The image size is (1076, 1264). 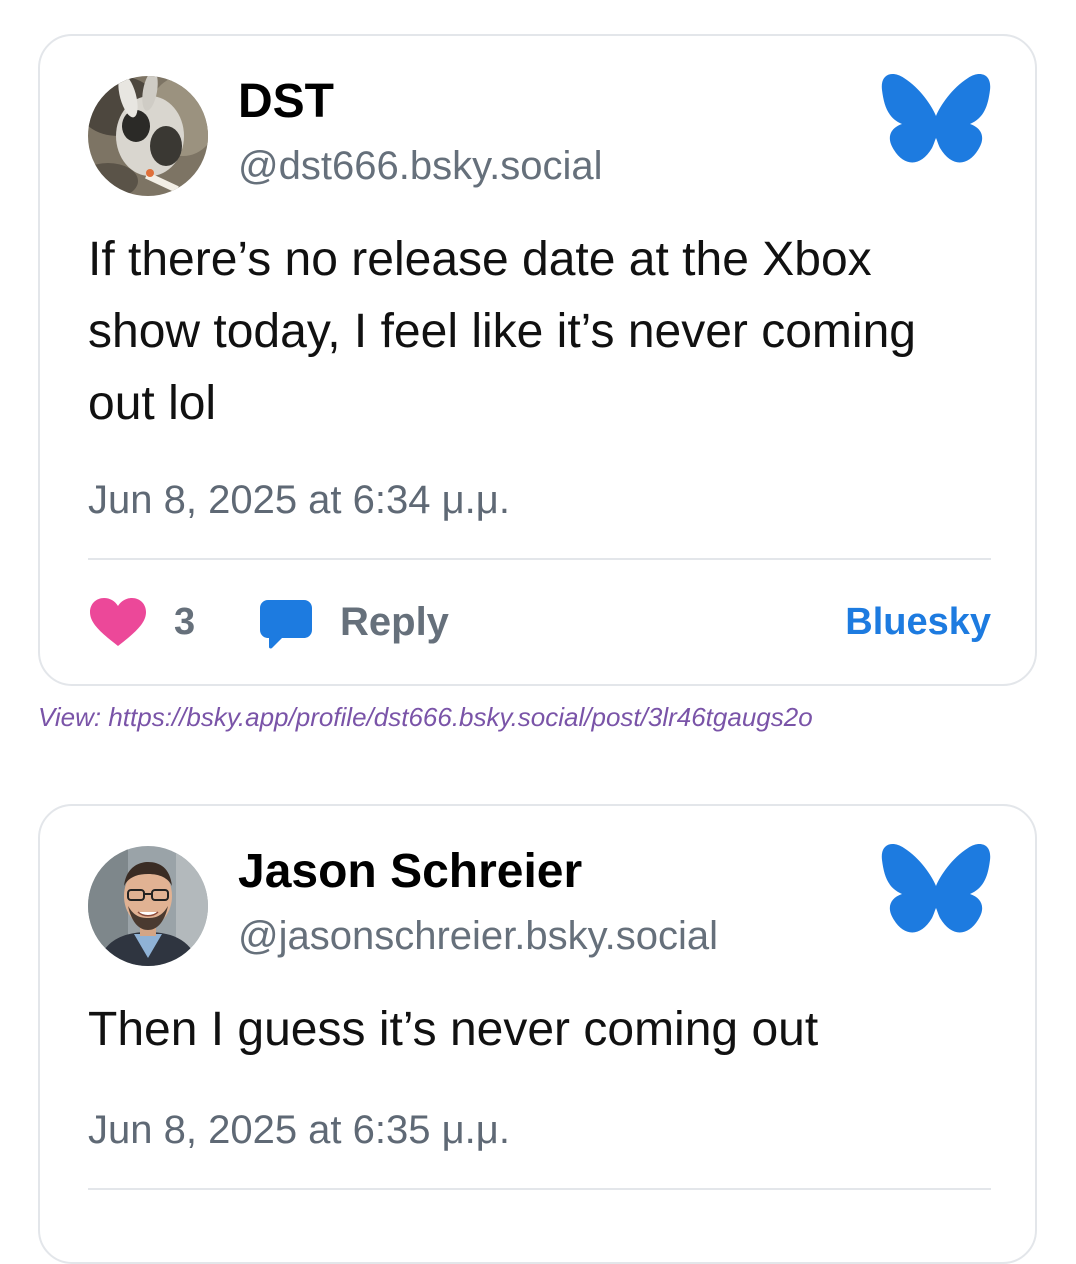 What do you see at coordinates (299, 1130) in the screenshot?
I see `post-timestamp: Jun 8, 2025 at 6:35 μ.μ.` at bounding box center [299, 1130].